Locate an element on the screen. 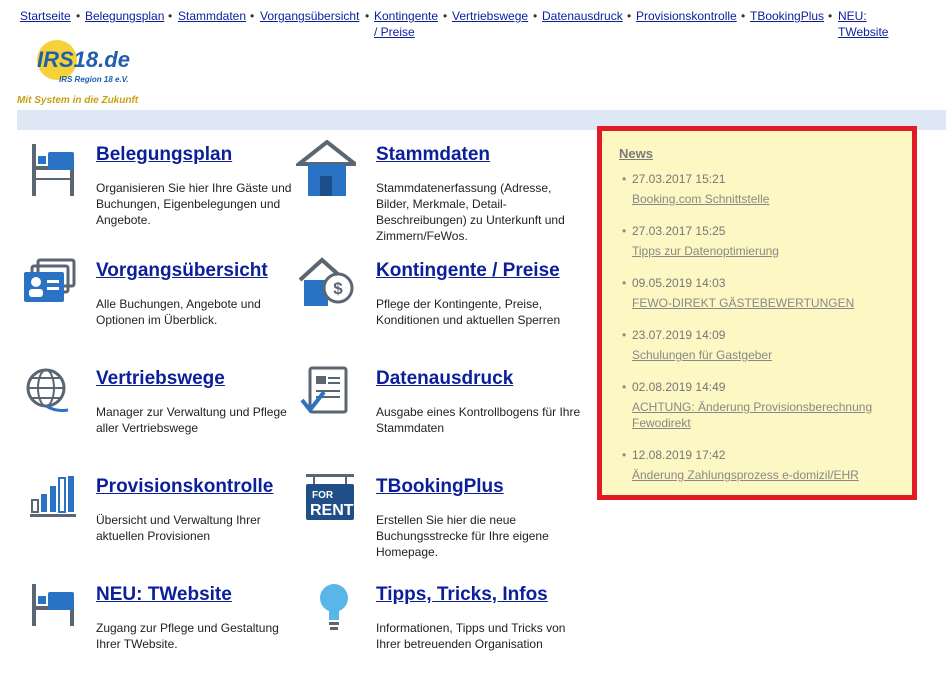  nav-kontingente-link: Kontingente is located at coordinates (406, 16).